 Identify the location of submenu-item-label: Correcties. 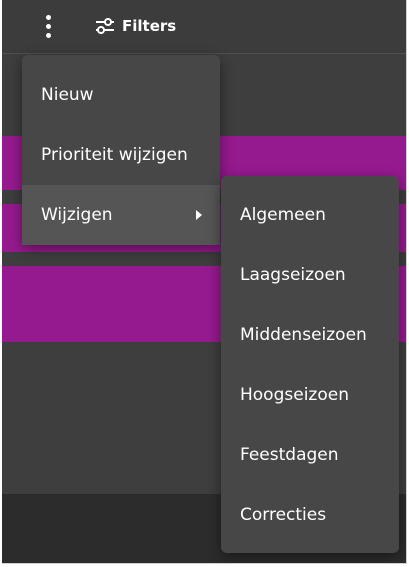
(283, 515).